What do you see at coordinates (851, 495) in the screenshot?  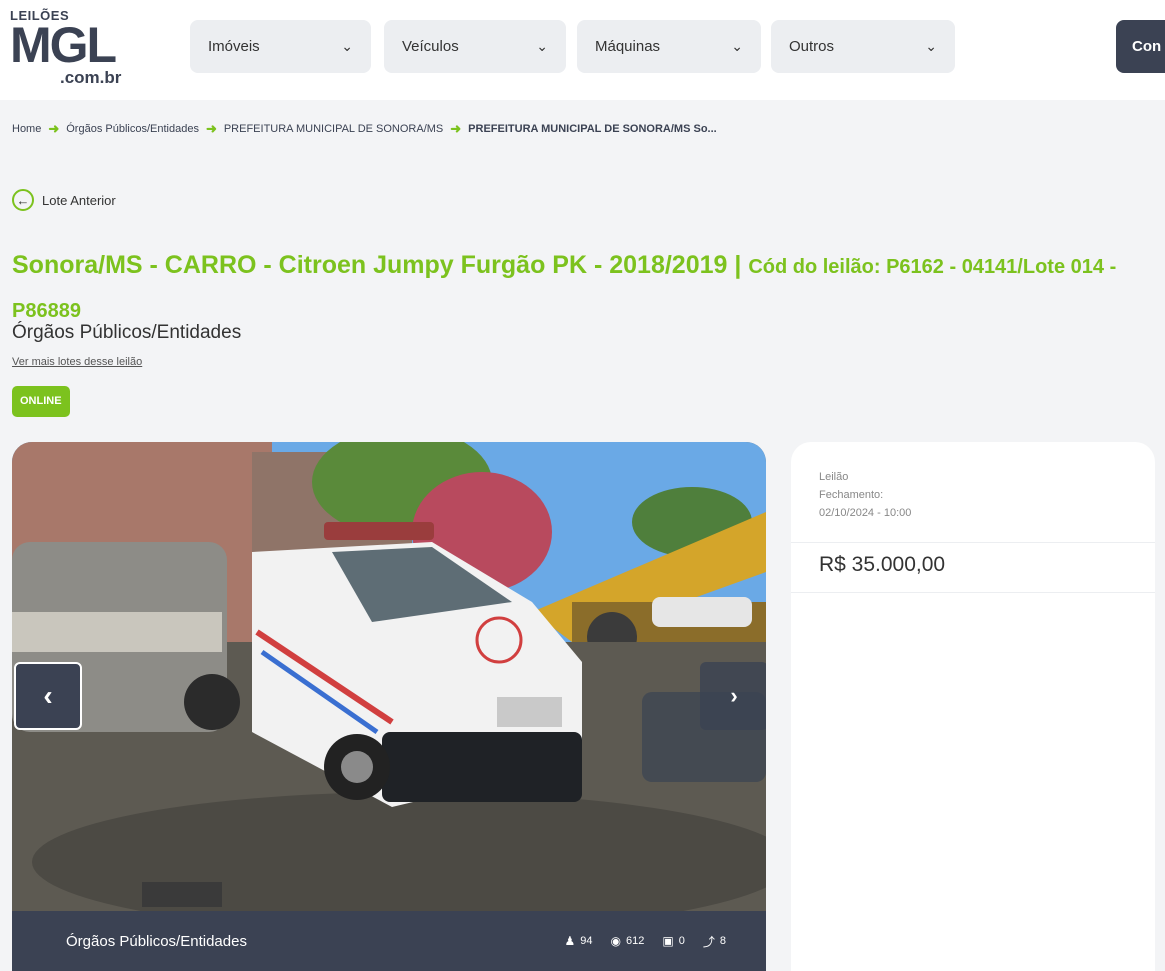 I see `closing-label: Fechamento:` at bounding box center [851, 495].